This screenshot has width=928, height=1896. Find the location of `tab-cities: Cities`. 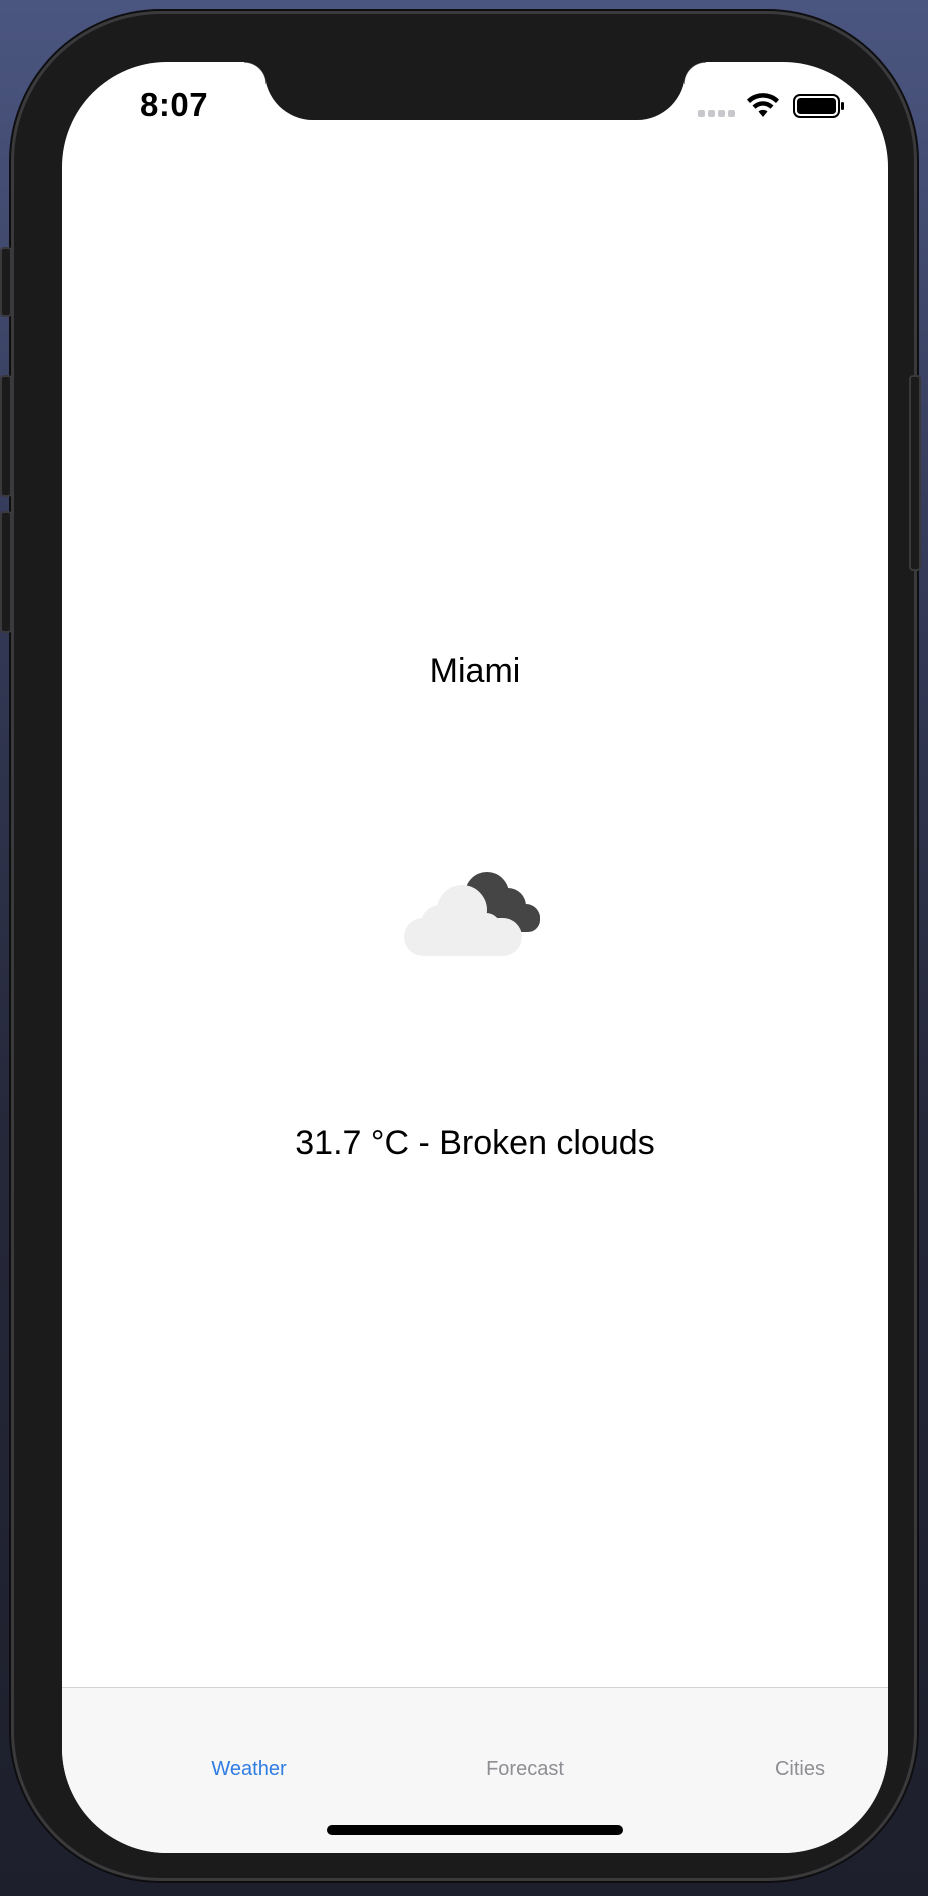

tab-cities: Cities is located at coordinates (794, 1769).